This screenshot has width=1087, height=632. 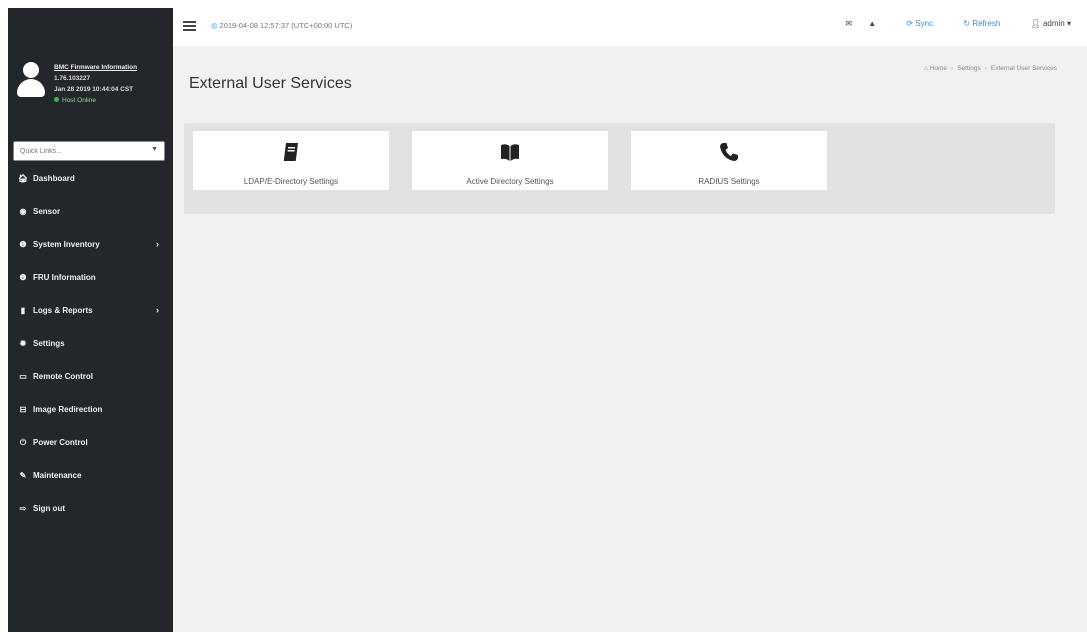 What do you see at coordinates (925, 68) in the screenshot?
I see `home-icon: ⌂` at bounding box center [925, 68].